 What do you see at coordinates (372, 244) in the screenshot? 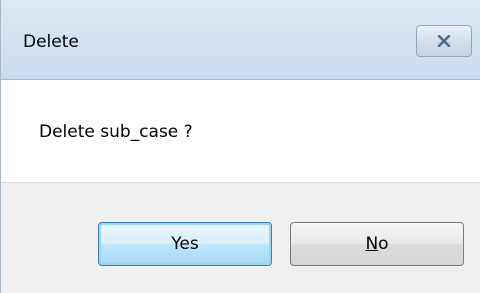
I see `no-button-mnemonic: N` at bounding box center [372, 244].